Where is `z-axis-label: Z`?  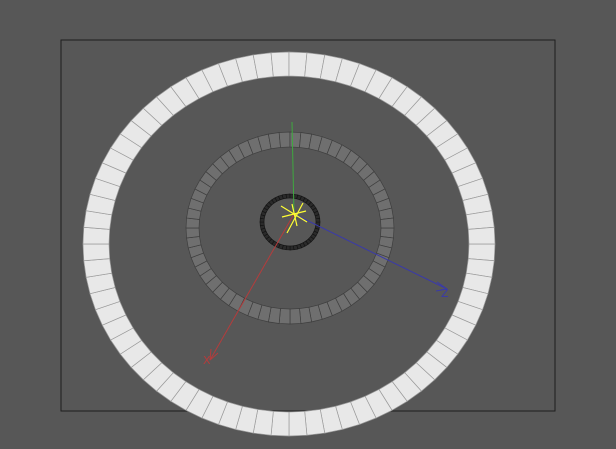 z-axis-label: Z is located at coordinates (445, 293).